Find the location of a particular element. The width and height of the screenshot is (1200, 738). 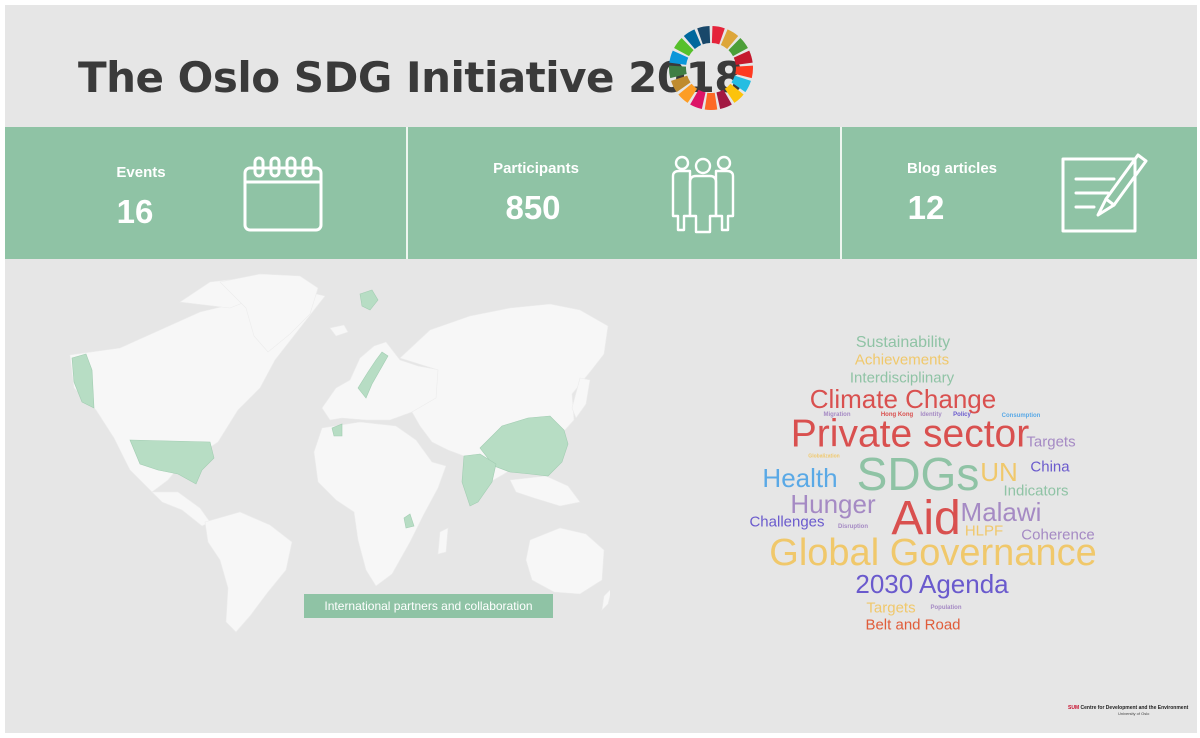

map-new-zealand is located at coordinates (605, 600).